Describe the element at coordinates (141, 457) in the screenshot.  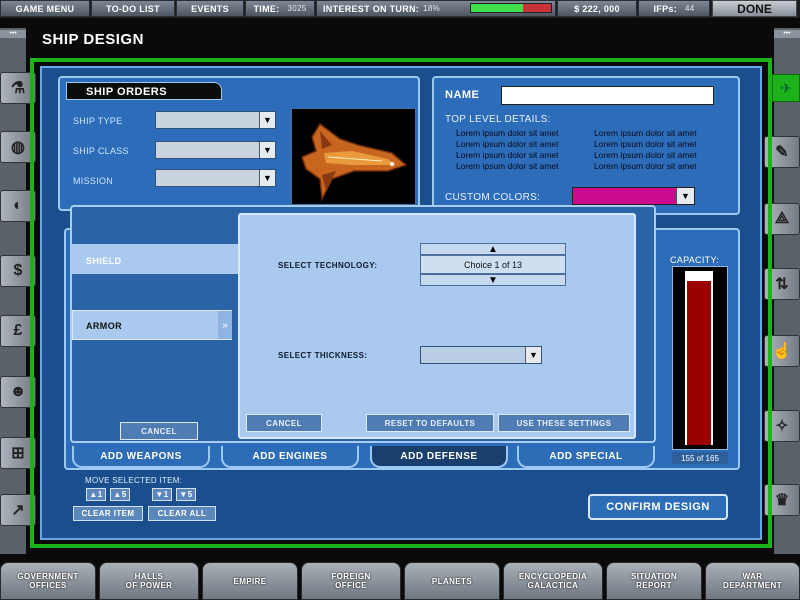
I see `tab-add-weapons: ADD WEAPONS` at that location.